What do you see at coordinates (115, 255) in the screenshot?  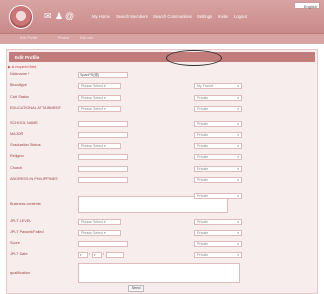 I see `date-year-input` at bounding box center [115, 255].